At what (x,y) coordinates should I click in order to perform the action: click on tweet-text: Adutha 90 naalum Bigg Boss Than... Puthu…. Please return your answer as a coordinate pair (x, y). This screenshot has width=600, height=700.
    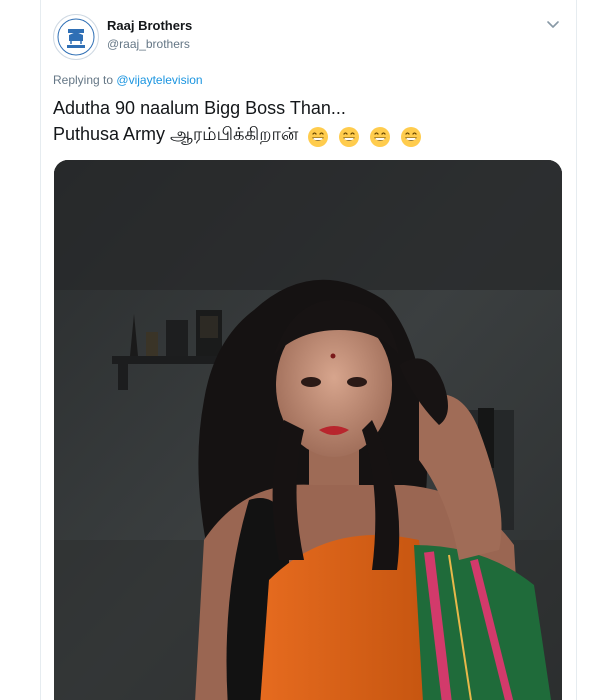
    Looking at the image, I should click on (308, 121).